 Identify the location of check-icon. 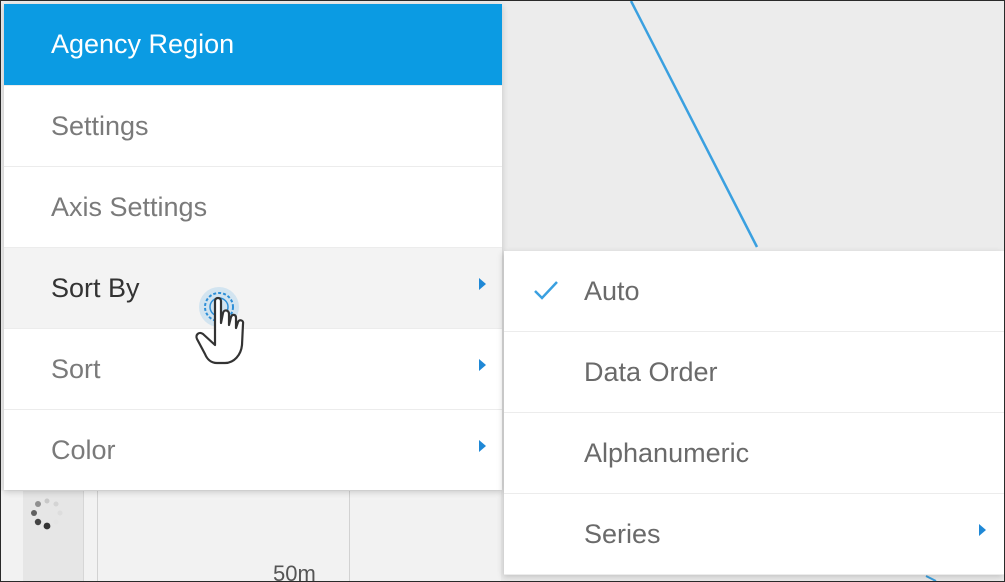
(546, 290).